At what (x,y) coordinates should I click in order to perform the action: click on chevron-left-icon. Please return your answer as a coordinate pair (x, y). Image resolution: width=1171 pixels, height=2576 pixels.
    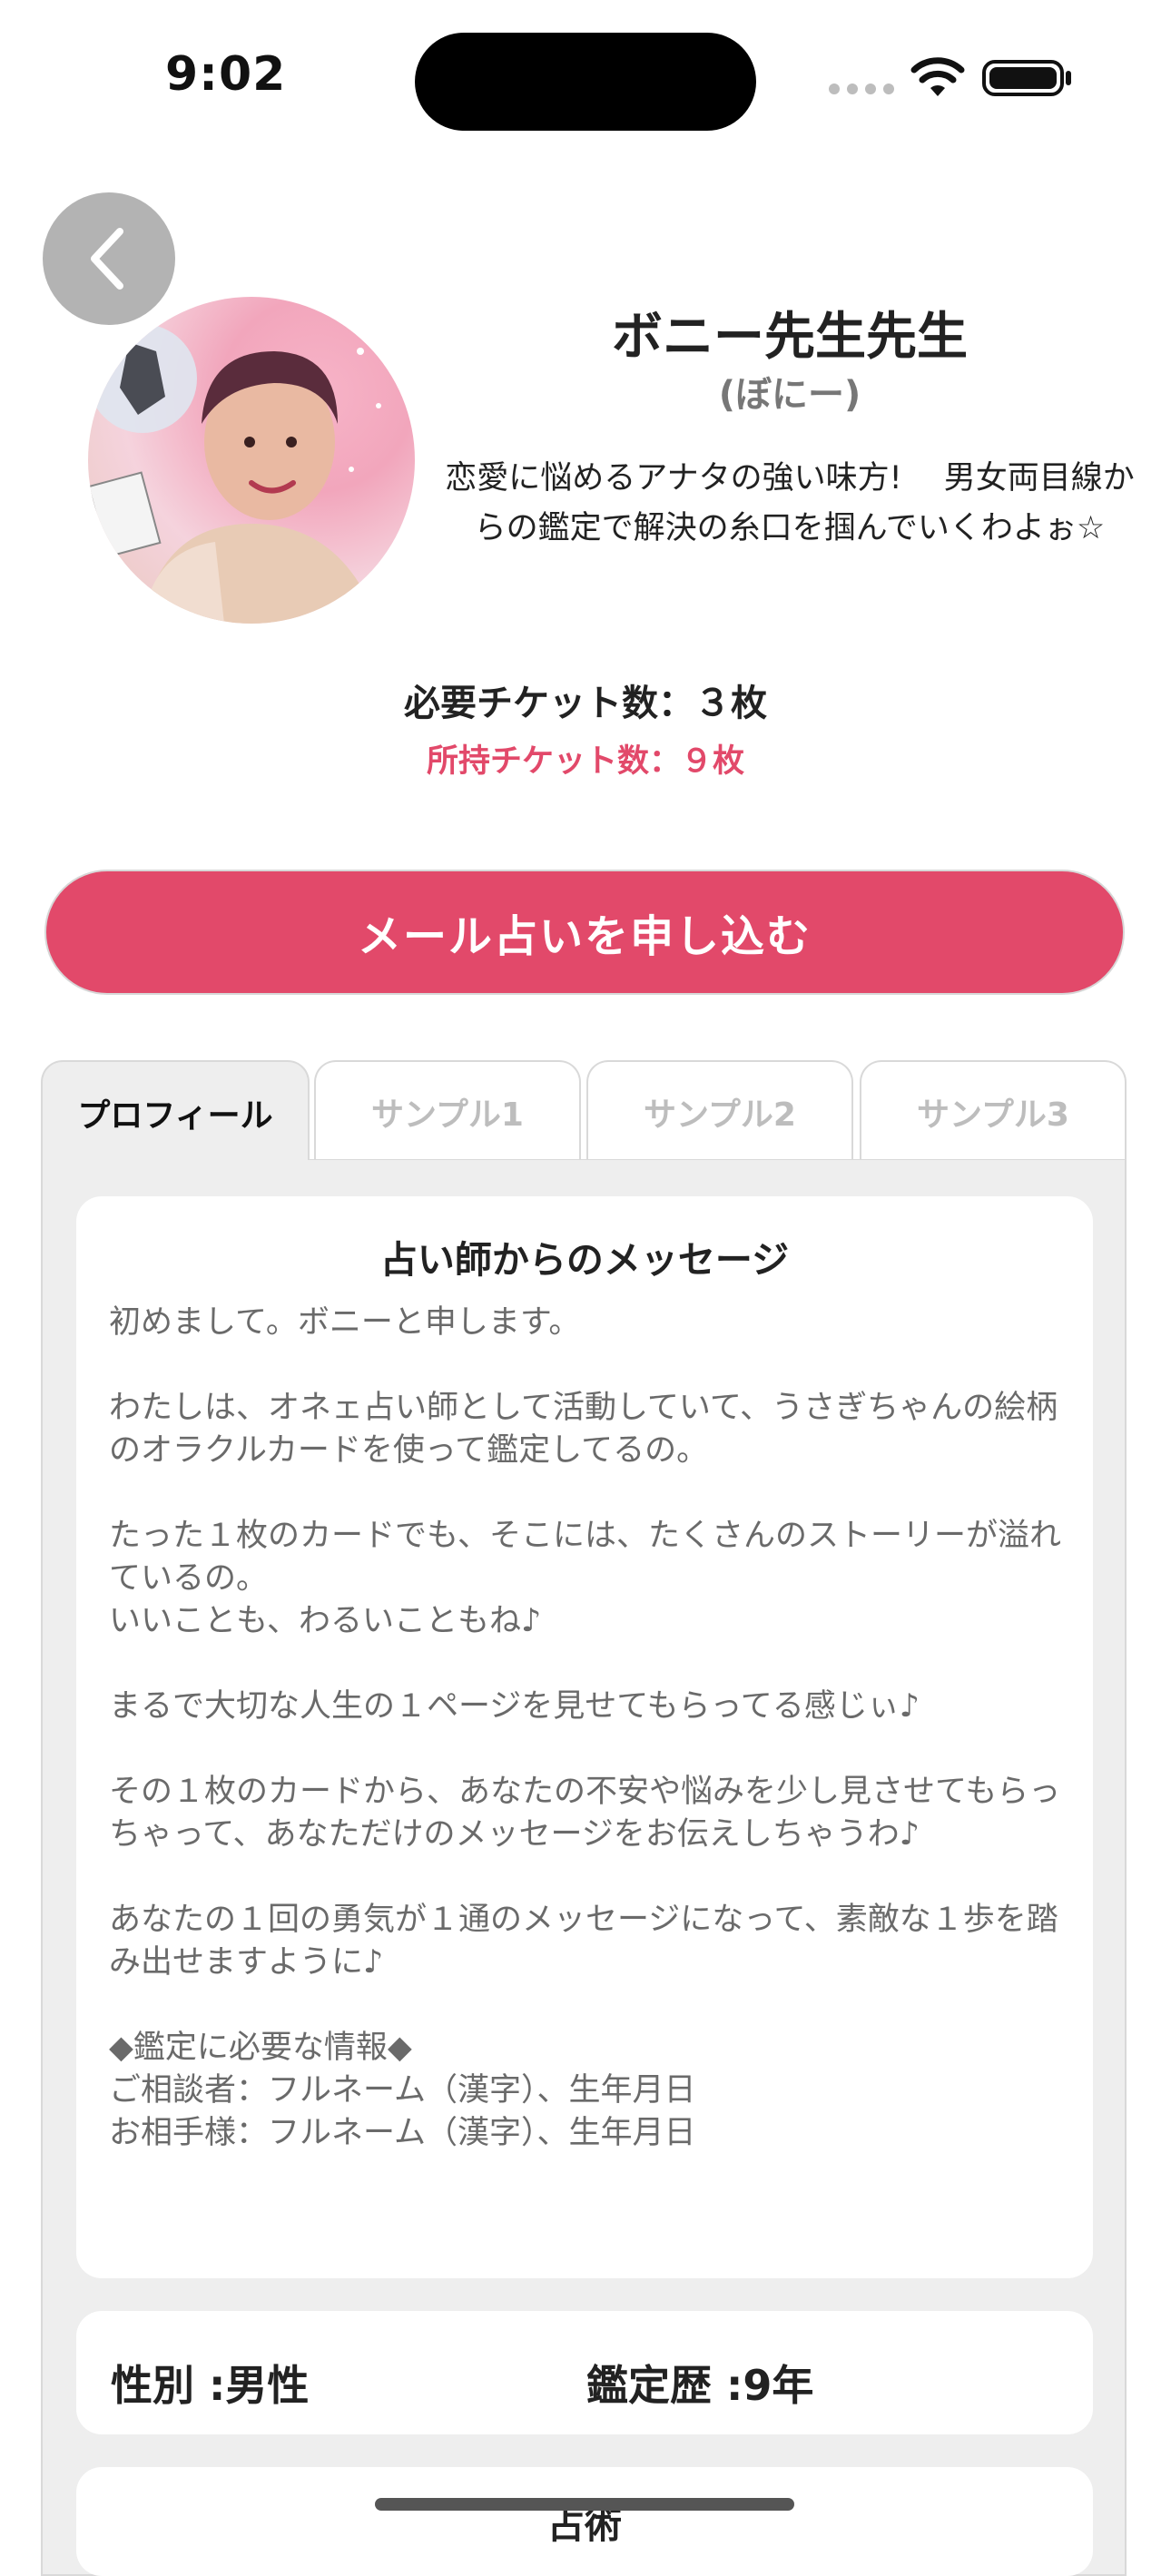
    Looking at the image, I should click on (107, 259).